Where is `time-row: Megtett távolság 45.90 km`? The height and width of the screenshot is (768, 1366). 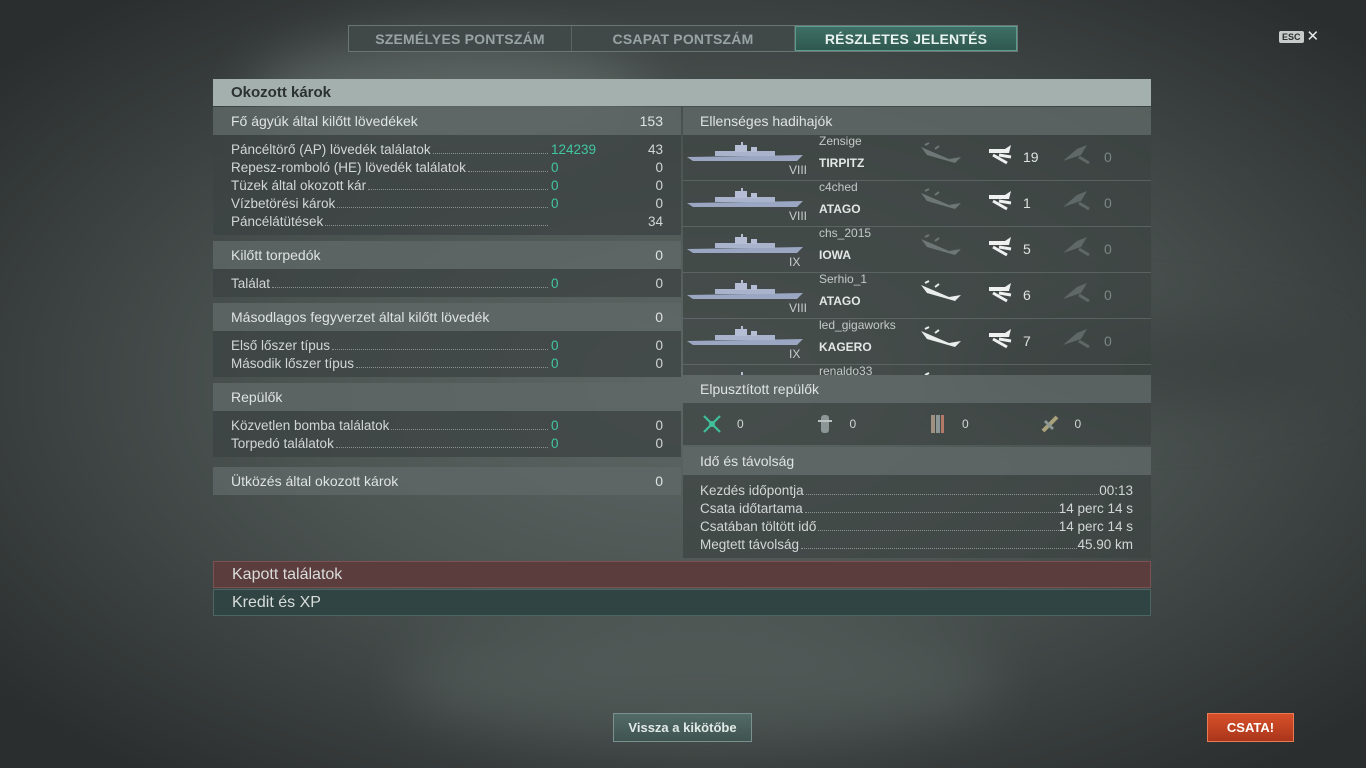
time-row: Megtett távolság 45.90 km is located at coordinates (916, 543).